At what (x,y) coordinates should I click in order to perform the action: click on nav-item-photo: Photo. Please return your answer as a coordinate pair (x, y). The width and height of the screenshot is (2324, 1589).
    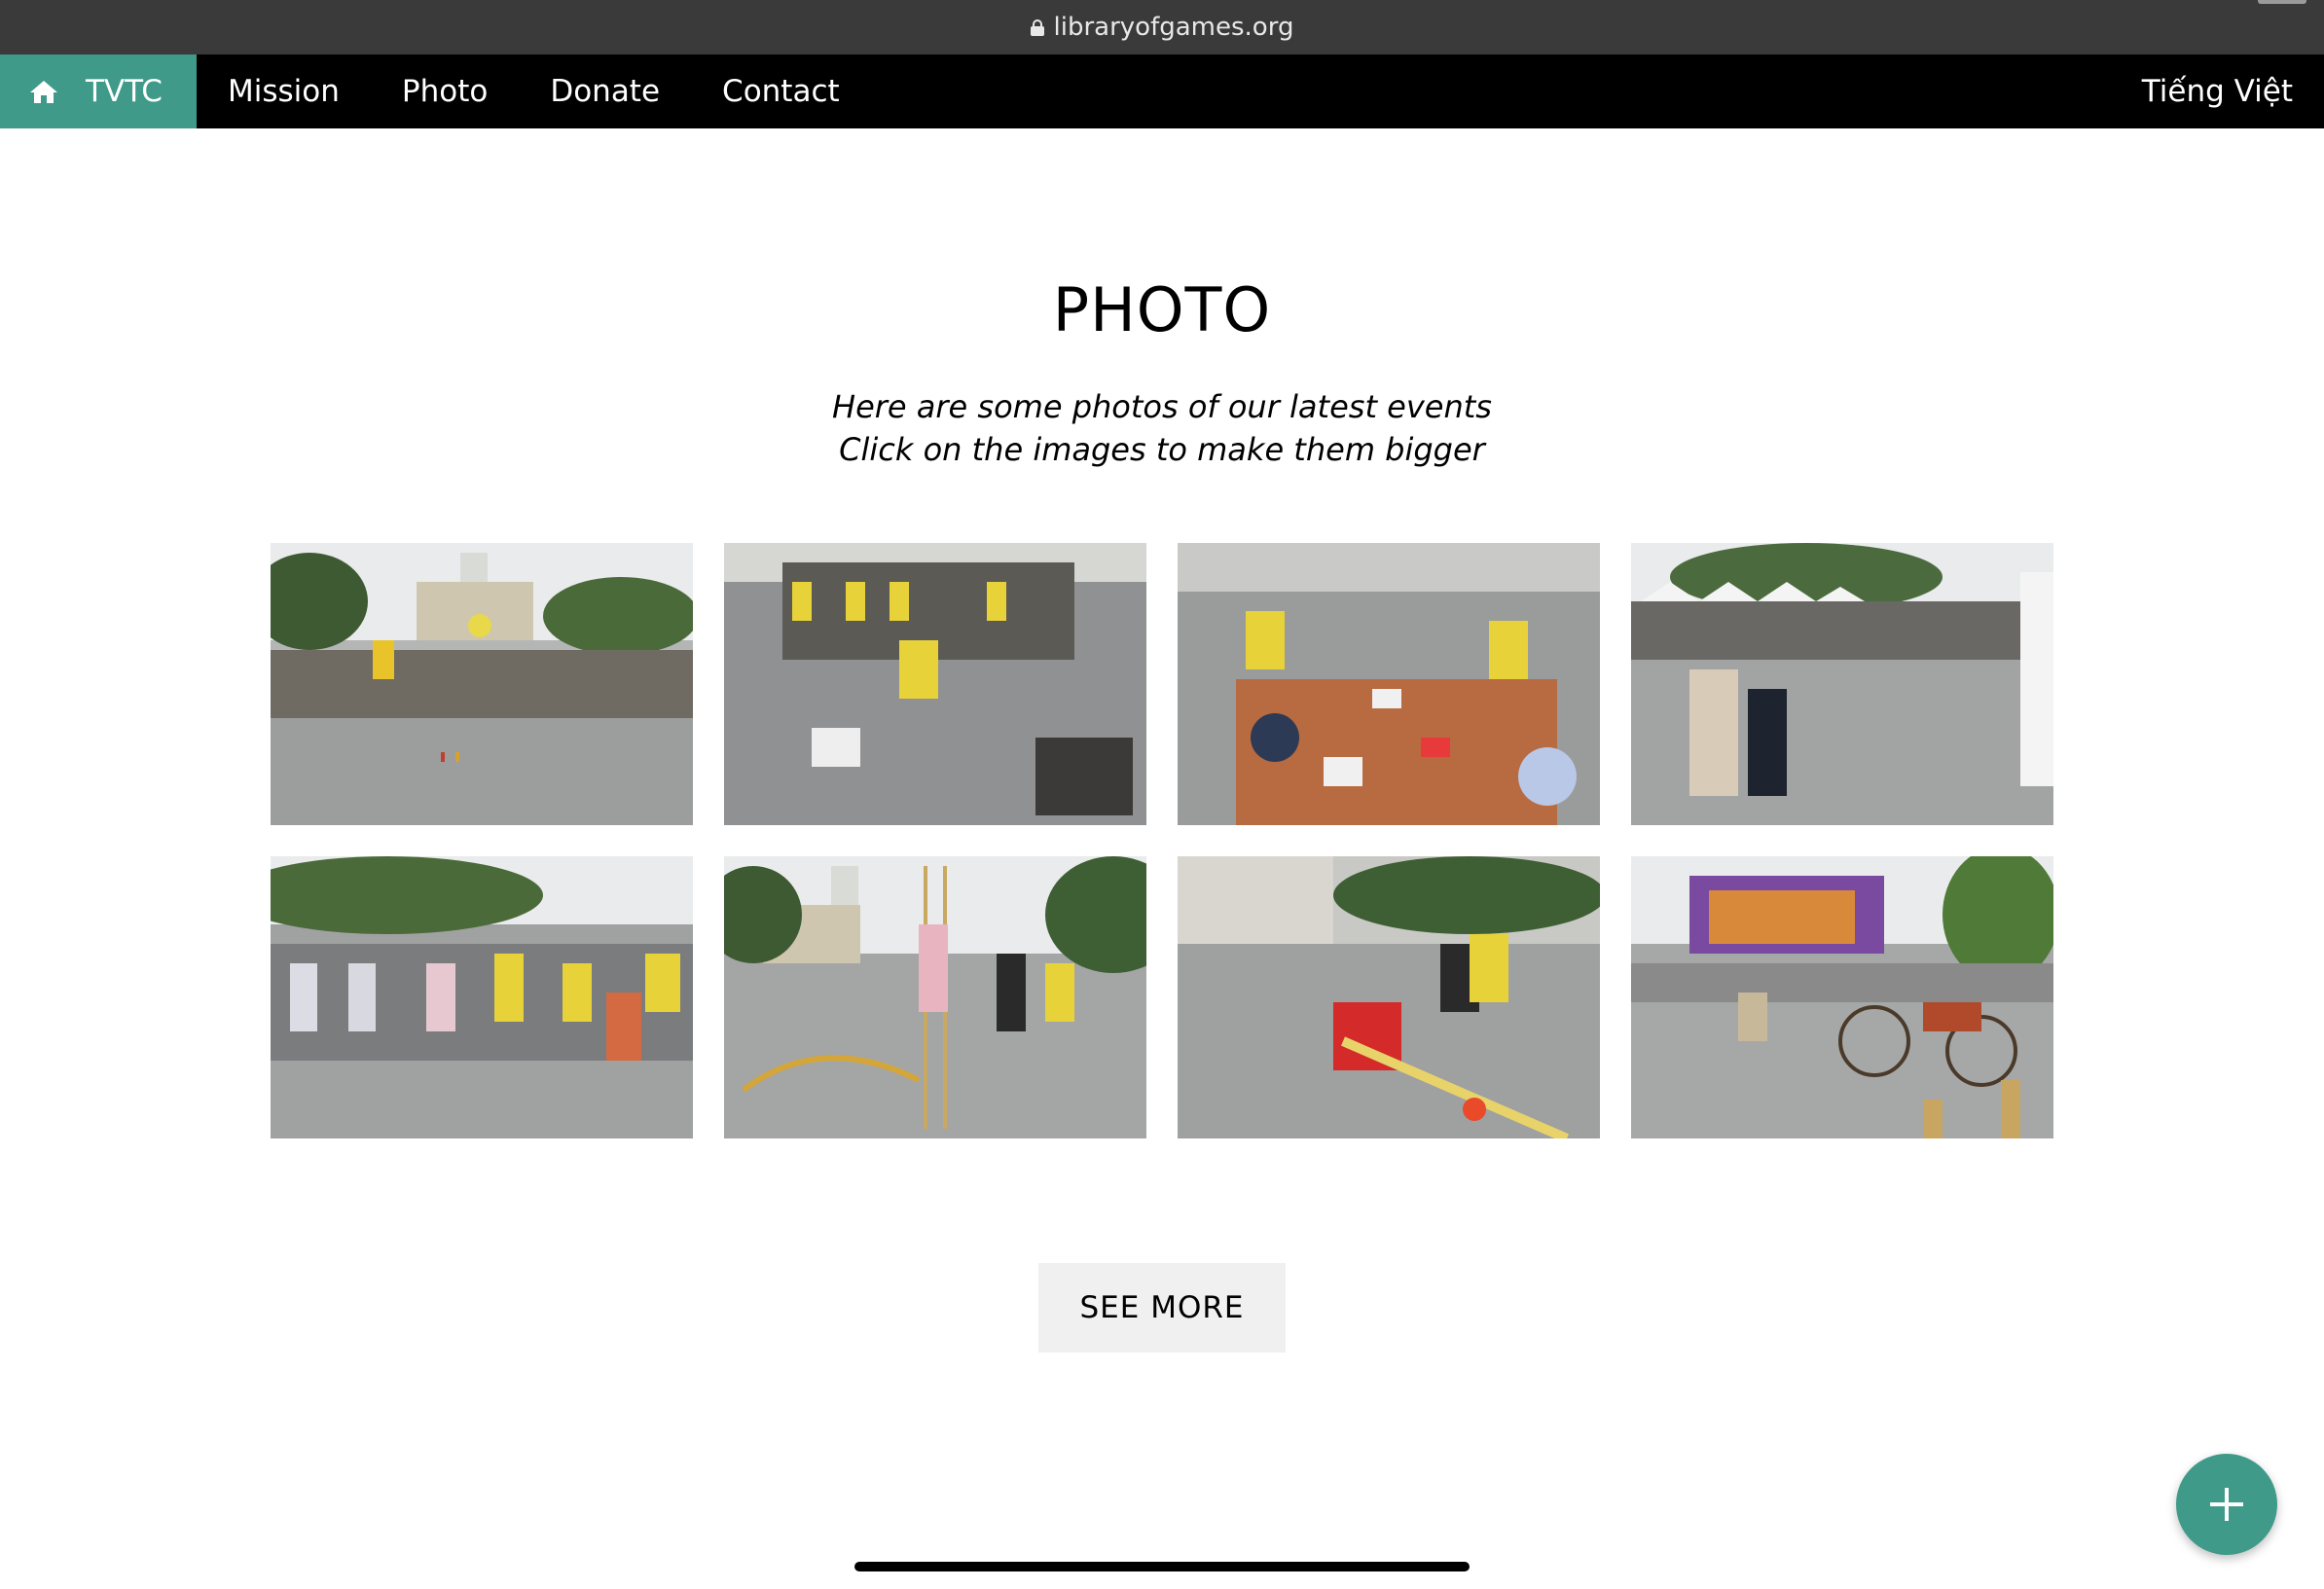
    Looking at the image, I should click on (445, 91).